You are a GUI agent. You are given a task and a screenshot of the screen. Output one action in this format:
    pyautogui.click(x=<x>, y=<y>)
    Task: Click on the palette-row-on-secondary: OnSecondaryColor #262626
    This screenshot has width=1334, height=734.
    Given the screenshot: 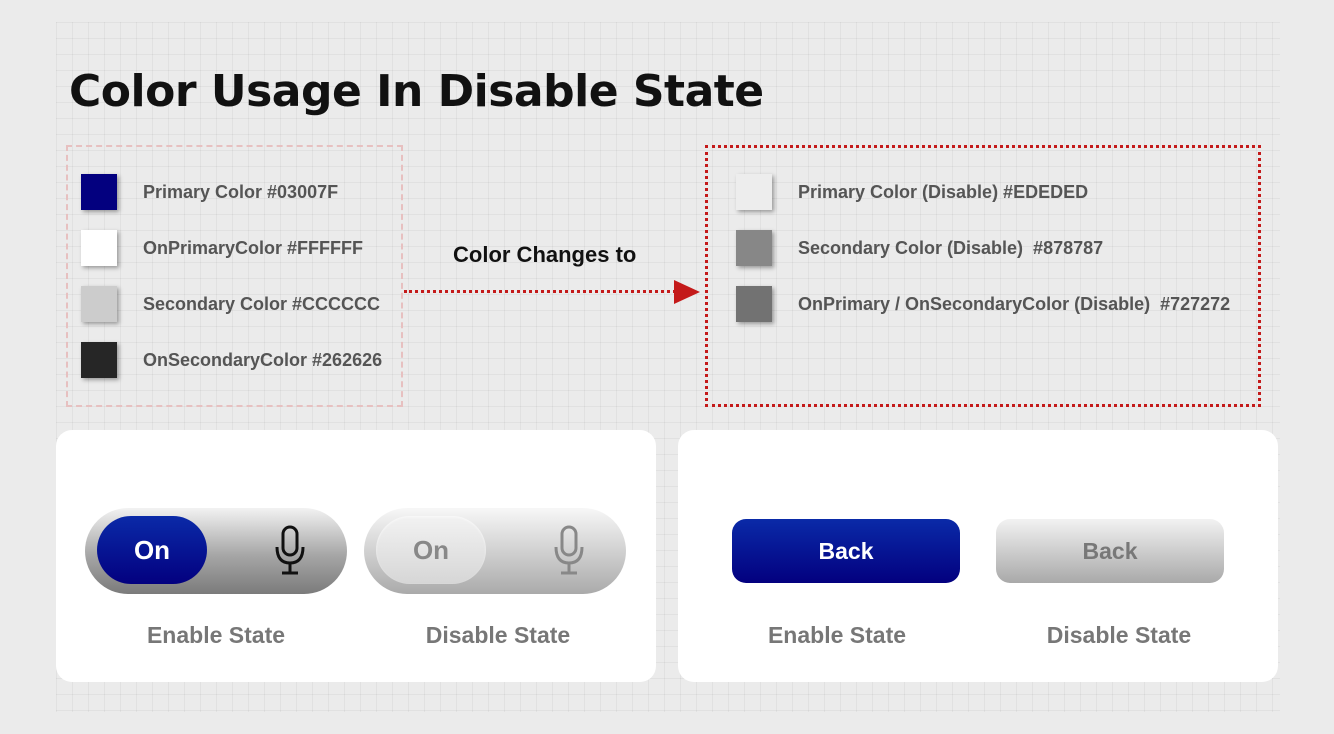 What is the action you would take?
    pyautogui.click(x=231, y=360)
    